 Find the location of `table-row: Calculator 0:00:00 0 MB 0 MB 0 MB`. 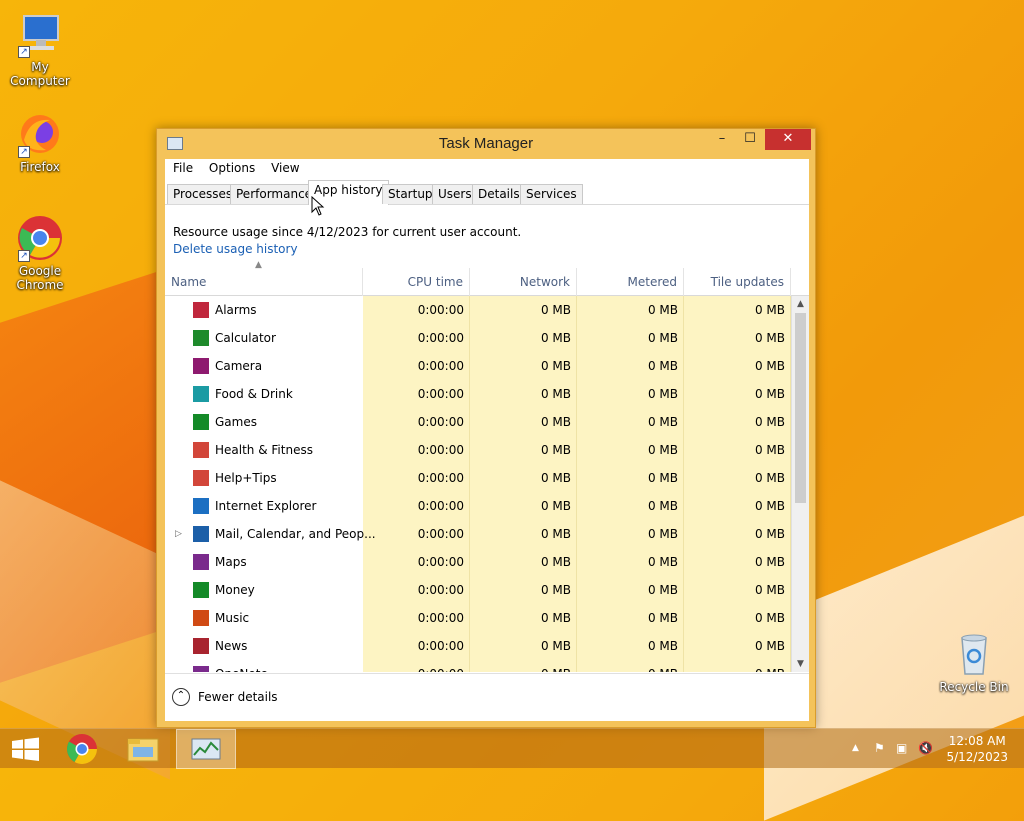

table-row: Calculator 0:00:00 0 MB 0 MB 0 MB is located at coordinates (478, 338).